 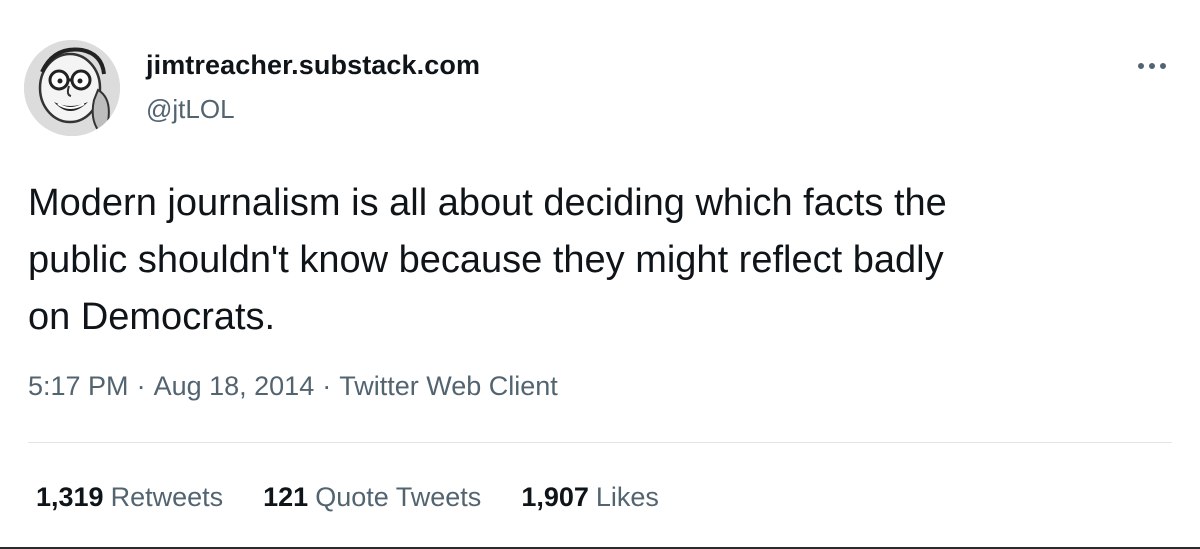 I want to click on likes-stat: 1,907 Likes, so click(x=590, y=497).